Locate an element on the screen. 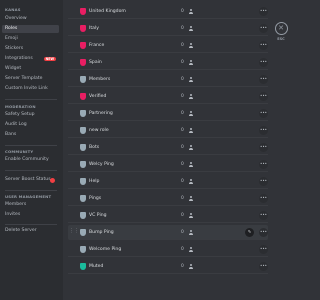 This screenshot has height=300, width=320. sidebar-item-delete-server: Delete Server is located at coordinates (30, 231).